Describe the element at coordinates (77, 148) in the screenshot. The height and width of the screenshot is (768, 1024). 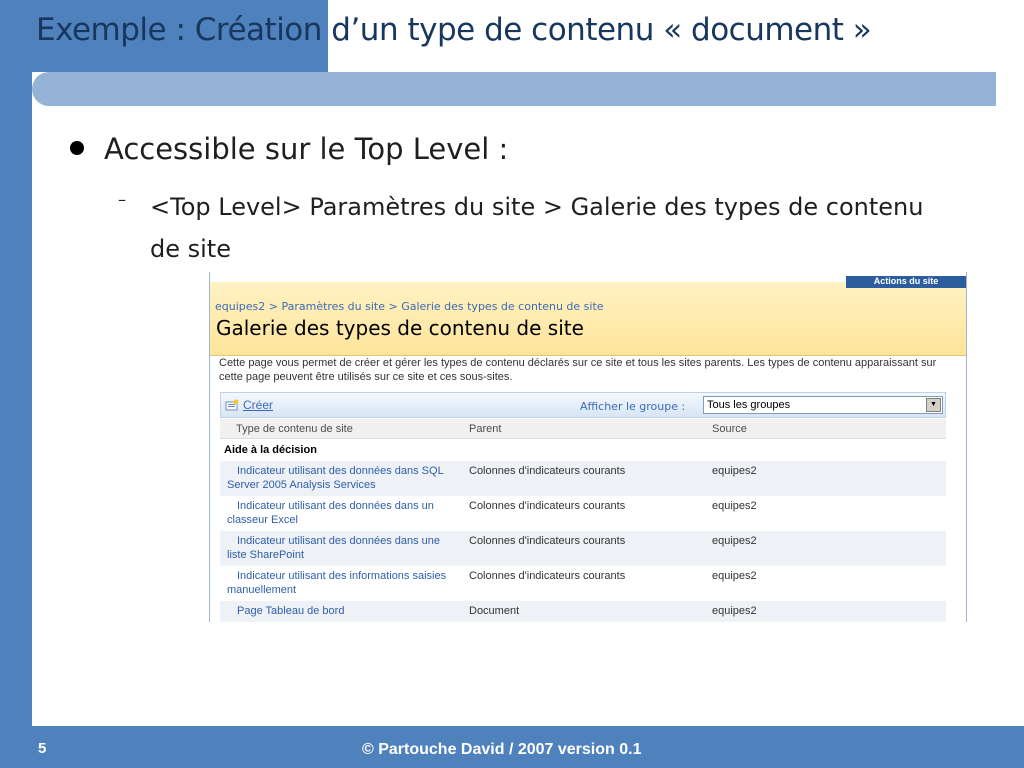
I see `bullet-dot-icon` at that location.